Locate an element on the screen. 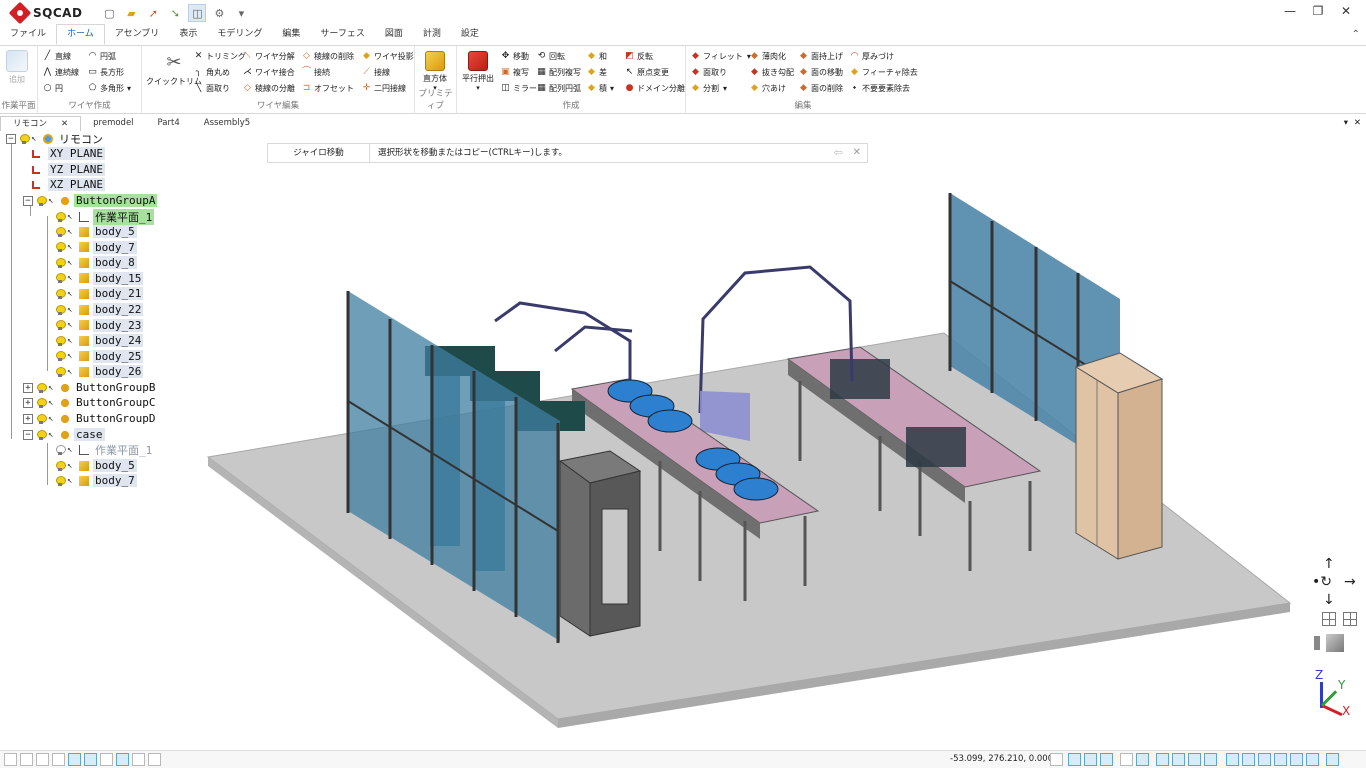  tree-root: − ↖ リモコン is located at coordinates (55, 138).